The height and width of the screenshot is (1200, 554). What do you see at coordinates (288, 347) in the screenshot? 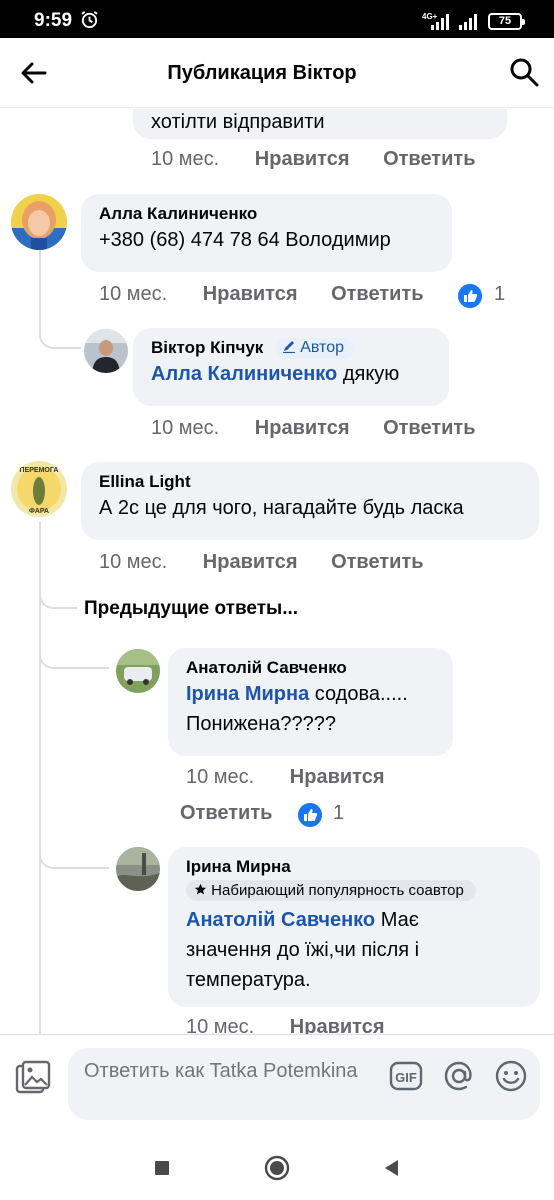
I see `pencil-icon` at bounding box center [288, 347].